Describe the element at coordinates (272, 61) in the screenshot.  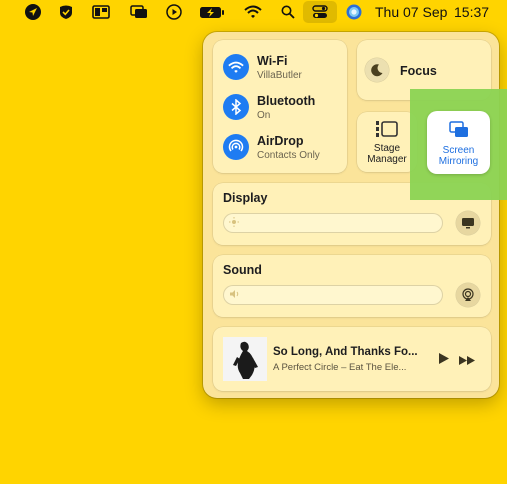
I see `wifi-title: Wi-Fi` at that location.